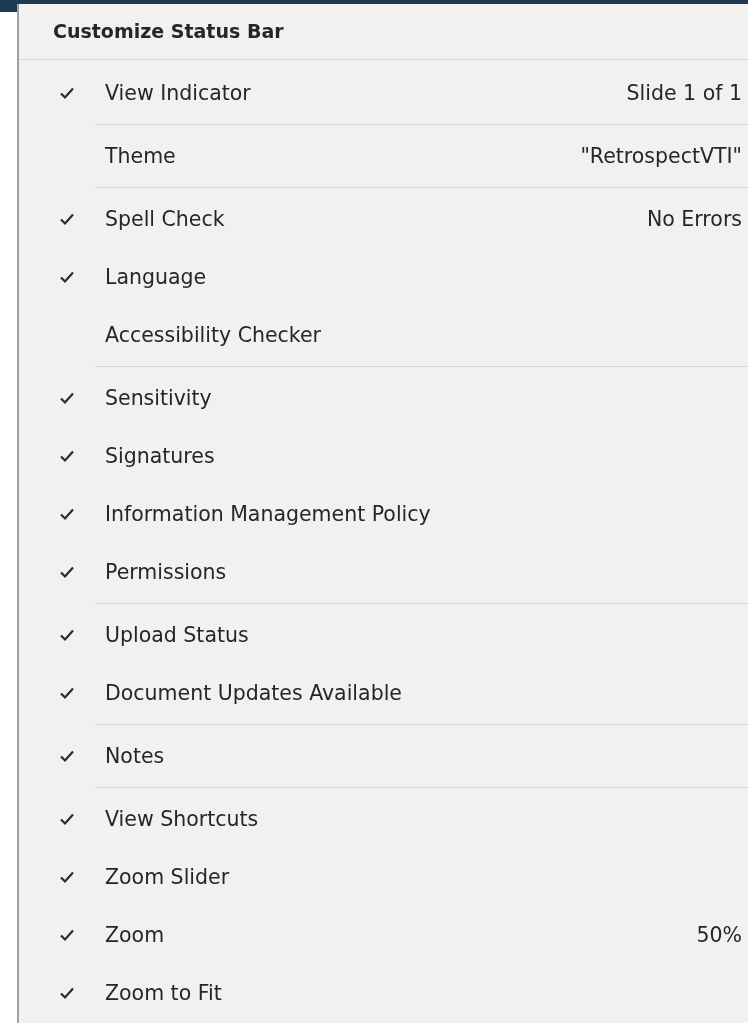 This screenshot has width=748, height=1023. What do you see at coordinates (268, 514) in the screenshot?
I see `menu-item: Information Management Policy` at bounding box center [268, 514].